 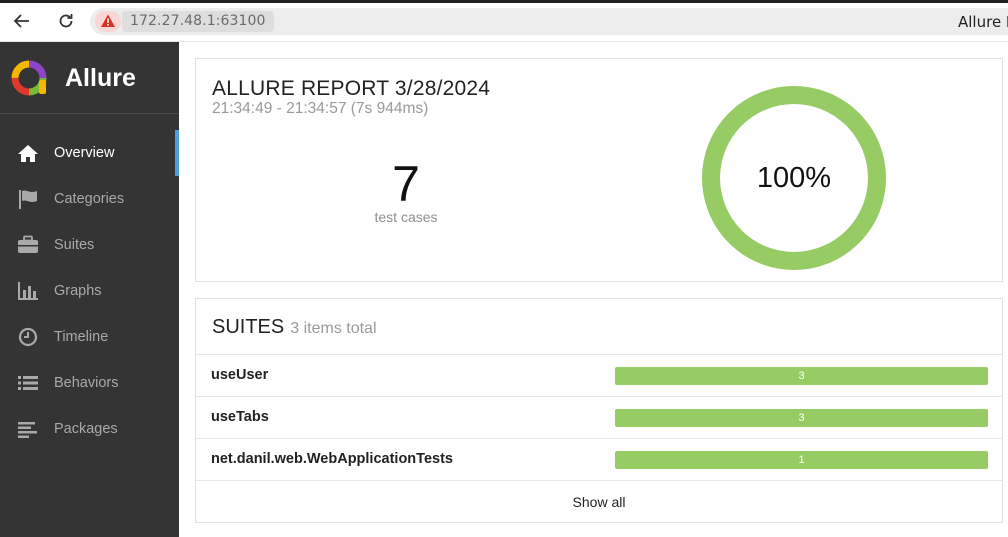 What do you see at coordinates (84, 153) in the screenshot?
I see `sidebar-item-label: Overview` at bounding box center [84, 153].